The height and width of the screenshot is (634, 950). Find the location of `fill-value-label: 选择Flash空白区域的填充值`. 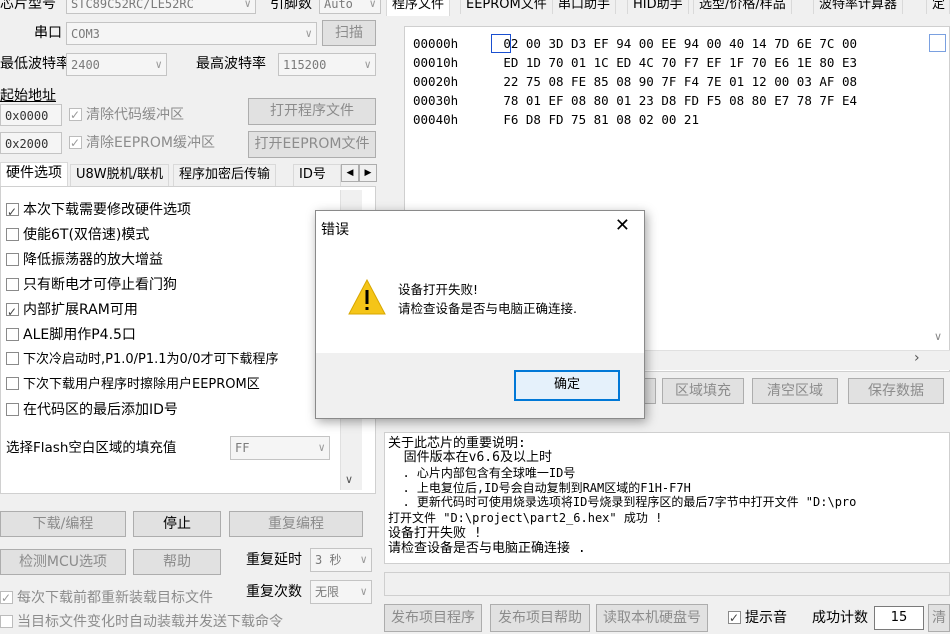

fill-value-label: 选择Flash空白区域的填充值 is located at coordinates (91, 448).